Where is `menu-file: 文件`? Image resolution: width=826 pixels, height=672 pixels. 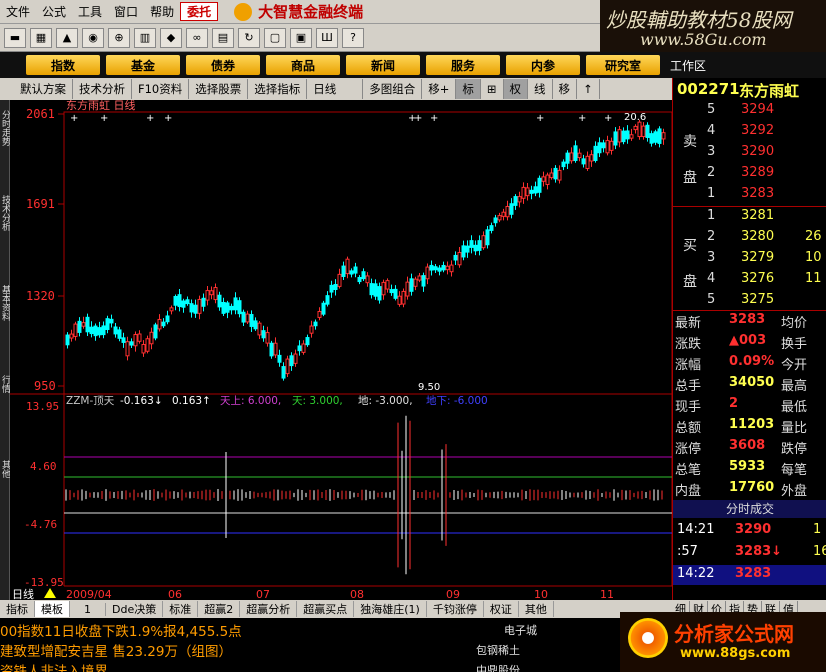
menu-file: 文件 is located at coordinates (18, 11).